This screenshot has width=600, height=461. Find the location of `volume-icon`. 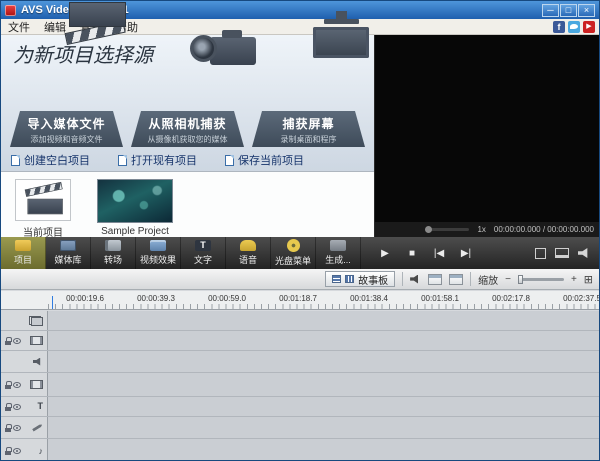

volume-icon is located at coordinates (583, 253).